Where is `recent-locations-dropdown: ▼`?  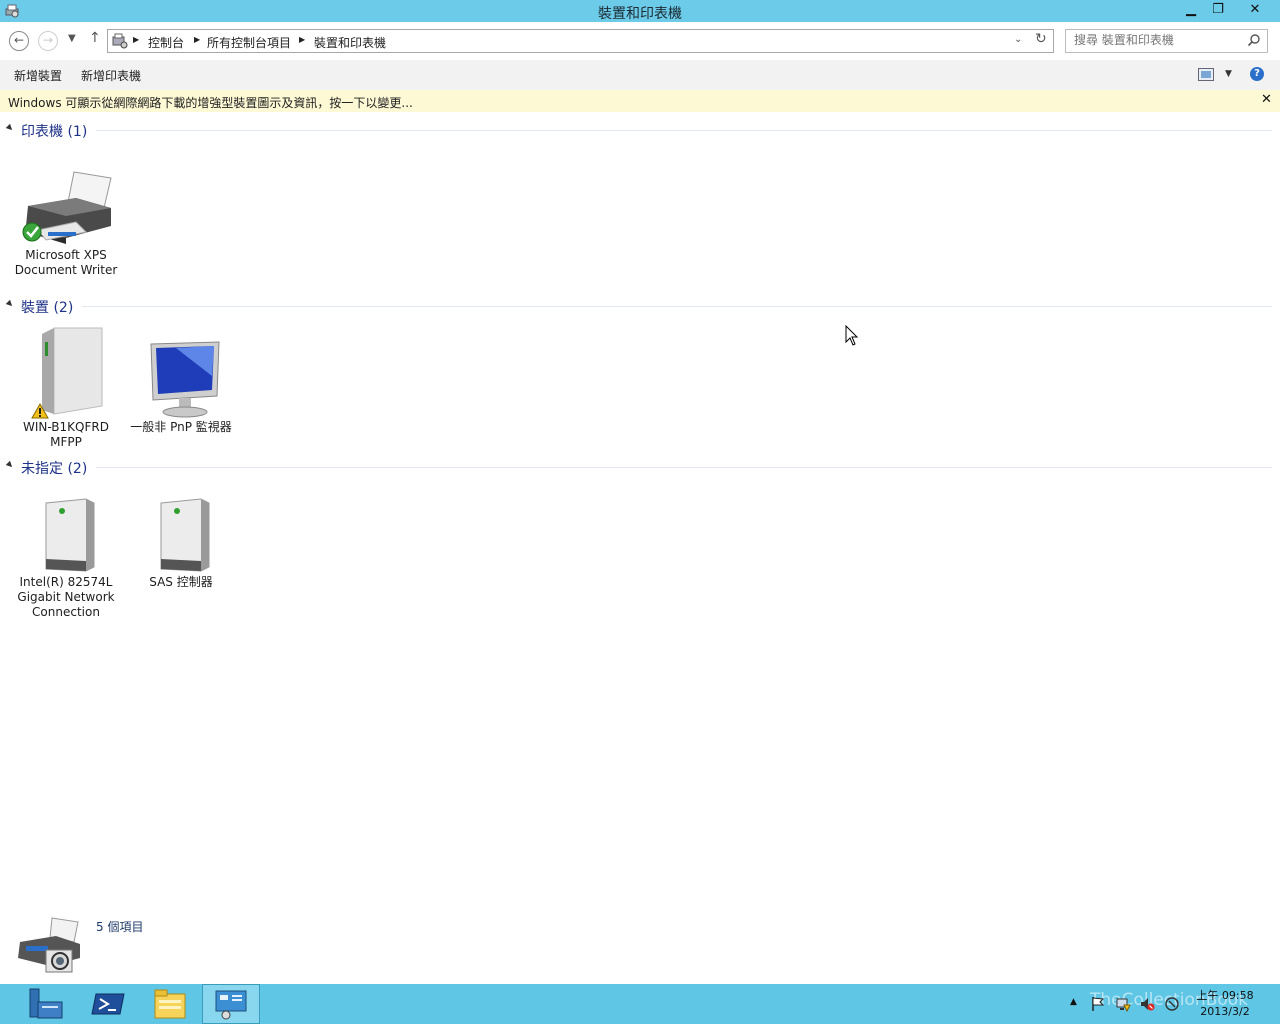 recent-locations-dropdown: ▼ is located at coordinates (72, 38).